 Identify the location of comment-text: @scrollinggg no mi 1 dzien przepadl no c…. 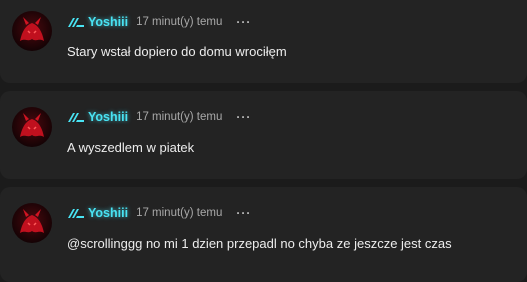
(259, 243).